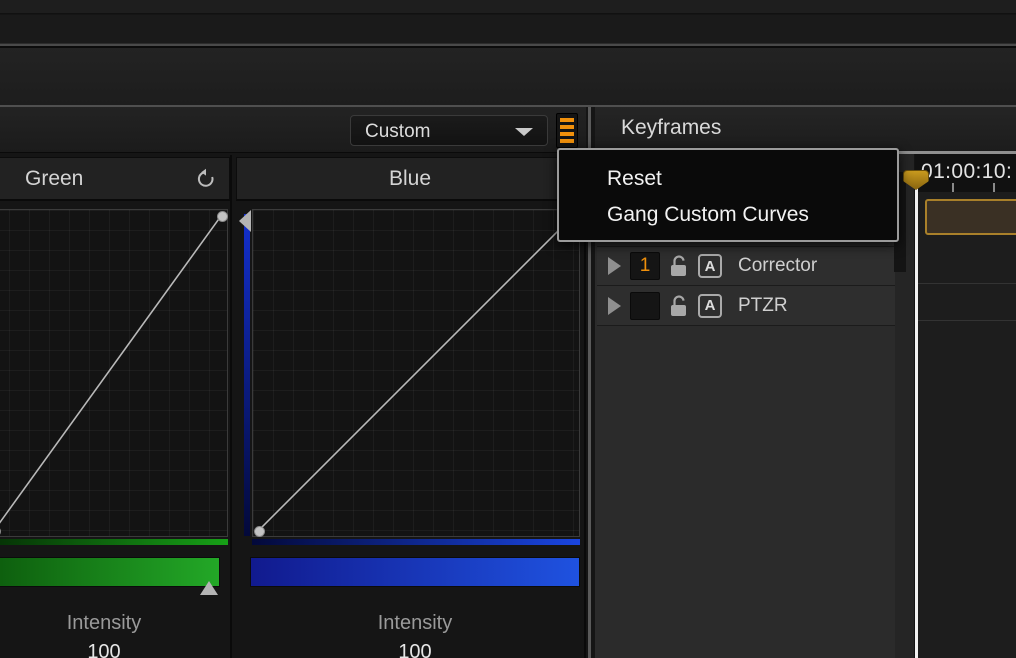  What do you see at coordinates (508, 29) in the screenshot?
I see `secondary-chrome-strip` at bounding box center [508, 29].